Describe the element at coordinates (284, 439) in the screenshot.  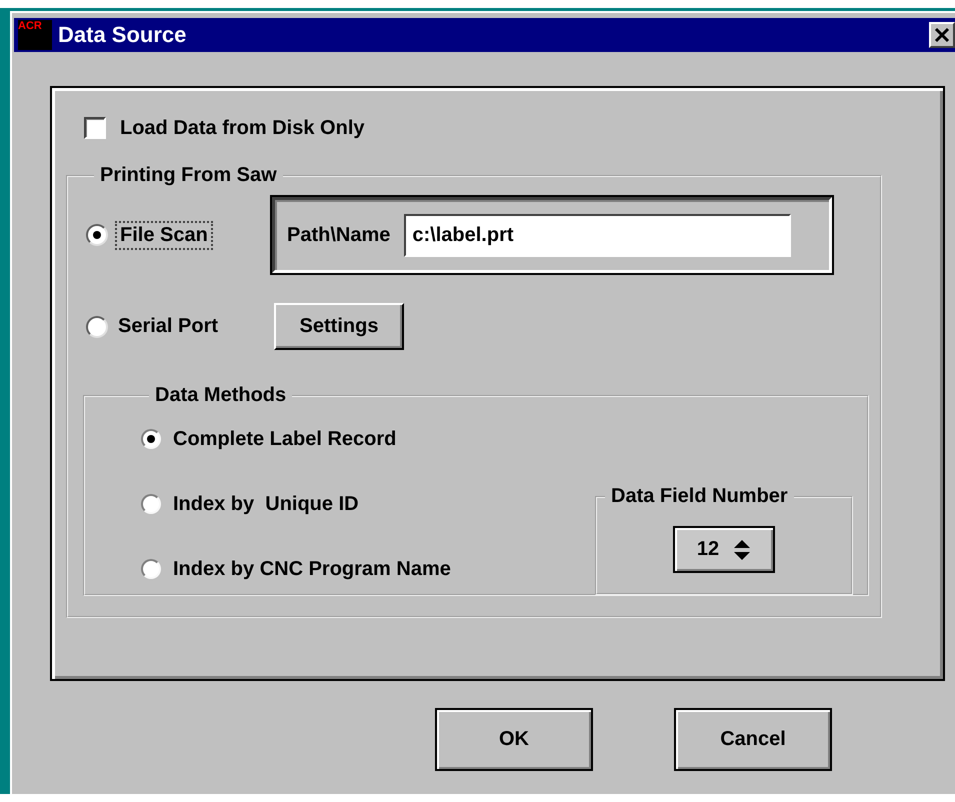
I see `radio-label: Complete Label Record` at that location.